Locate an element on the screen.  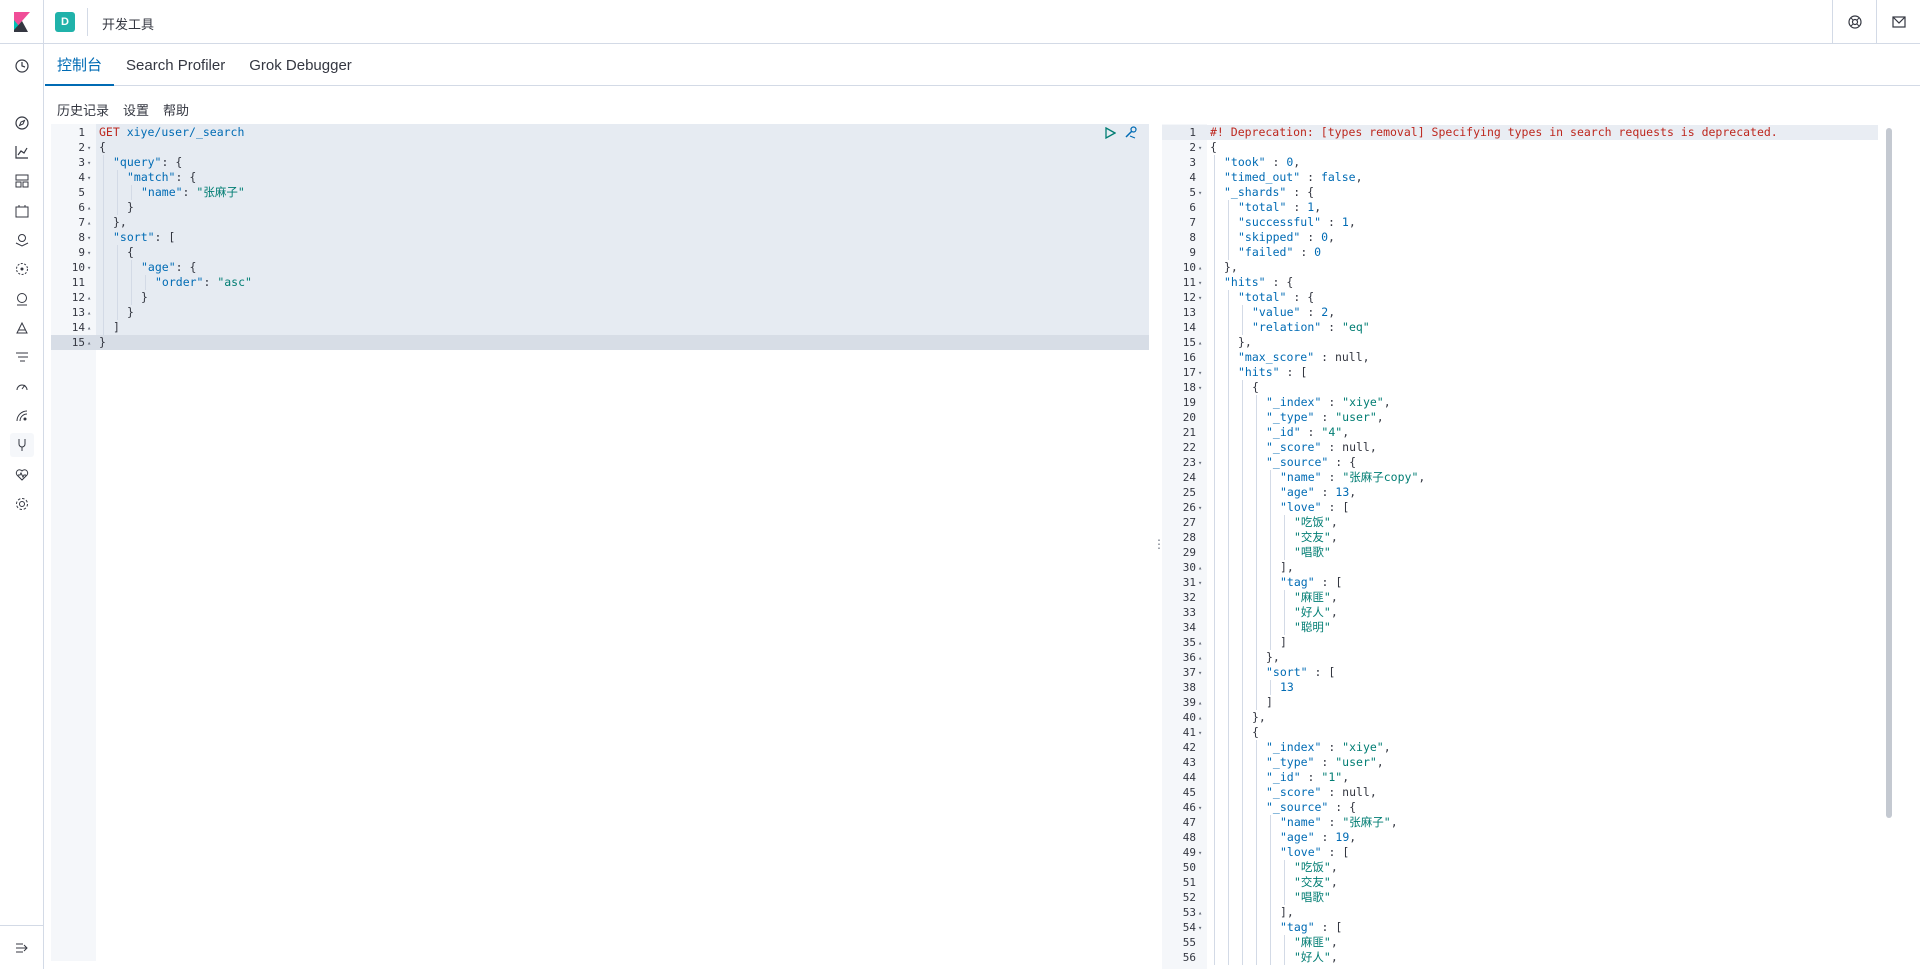
maps-icon is located at coordinates (22, 240).